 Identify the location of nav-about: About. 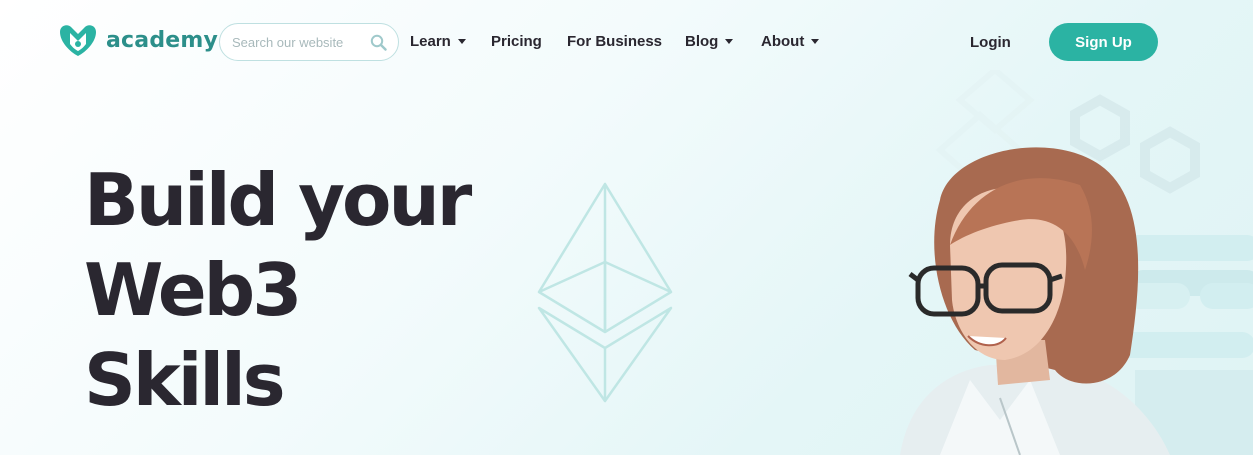
(790, 41).